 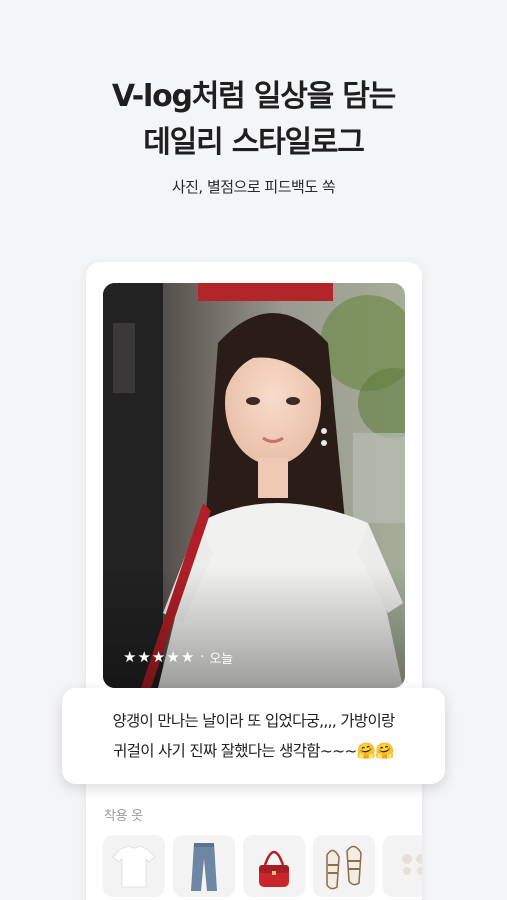 What do you see at coordinates (254, 142) in the screenshot?
I see `headline-line-2: 데일리 스타일로그` at bounding box center [254, 142].